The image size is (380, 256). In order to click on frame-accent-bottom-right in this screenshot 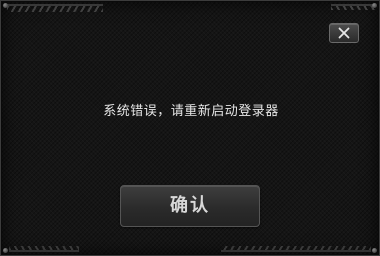, I will do `click(296, 249)`.